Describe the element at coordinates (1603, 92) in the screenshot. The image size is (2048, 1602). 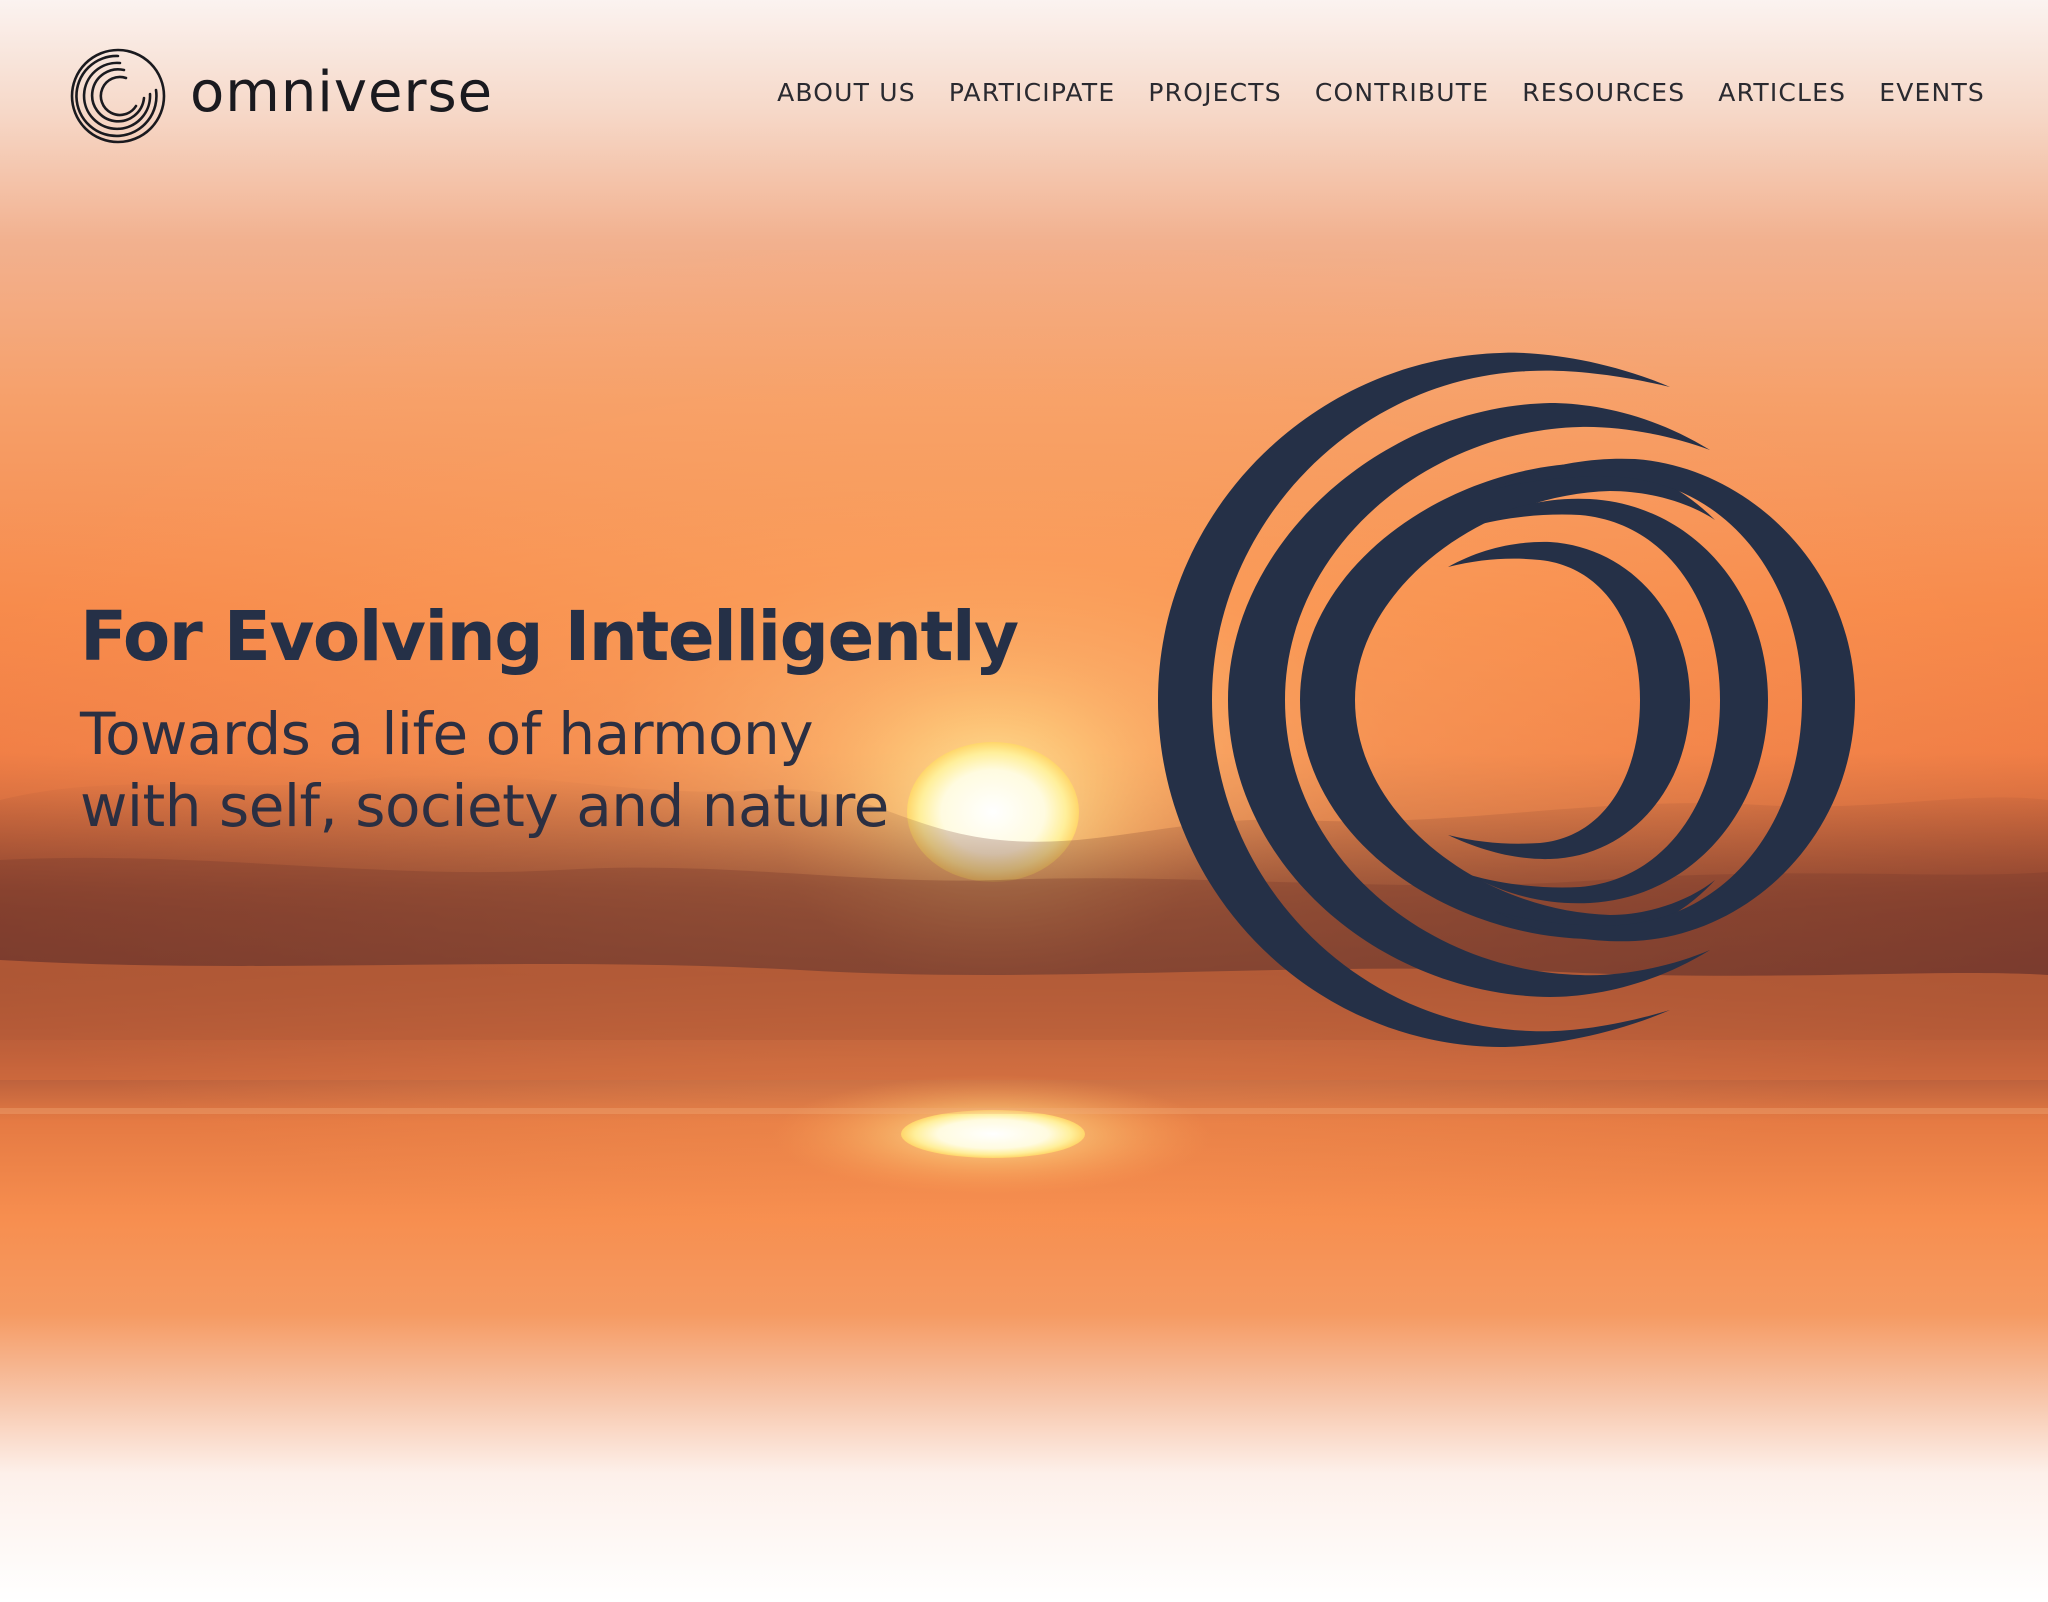
I see `nav-item-resources: RESOURCES` at that location.